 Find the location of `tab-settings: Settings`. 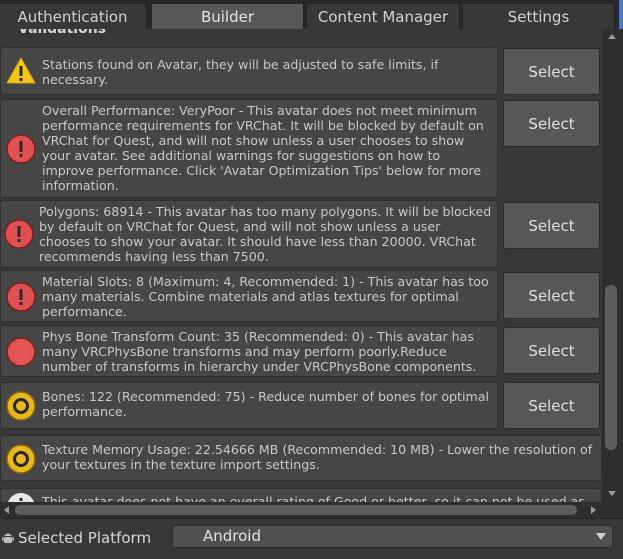

tab-settings: Settings is located at coordinates (538, 16).